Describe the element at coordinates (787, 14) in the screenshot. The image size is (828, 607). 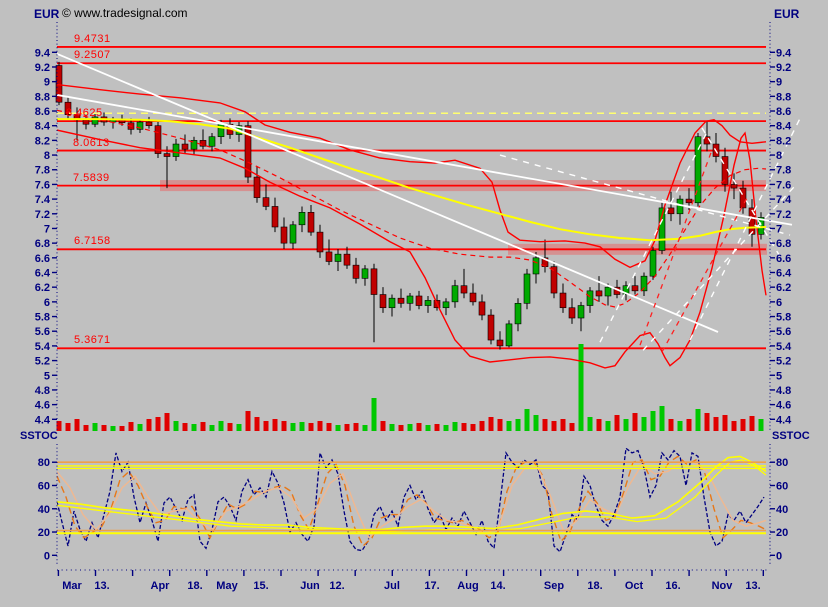
I see `price-axis-title-right: EUR` at that location.